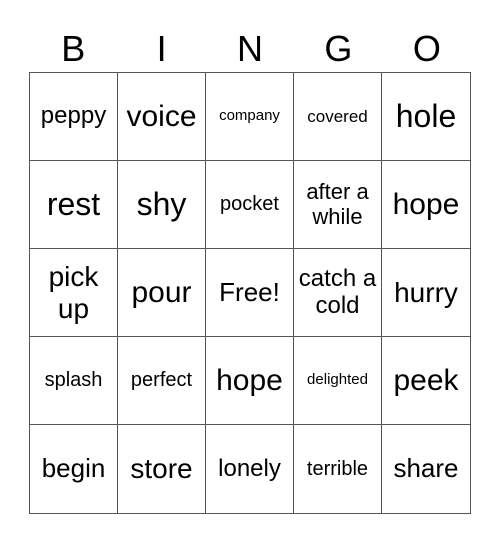 The width and height of the screenshot is (500, 544). What do you see at coordinates (426, 48) in the screenshot?
I see `header-letter-o: O` at bounding box center [426, 48].